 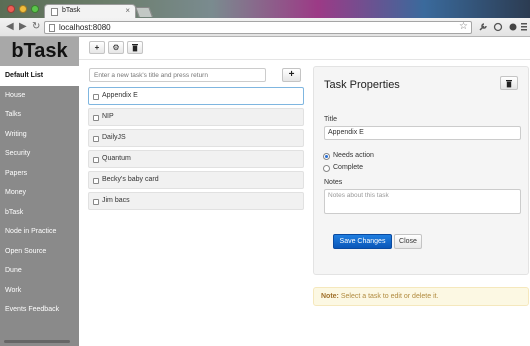 What do you see at coordinates (39, 154) in the screenshot?
I see `sidebar-item-security: Security` at bounding box center [39, 154].